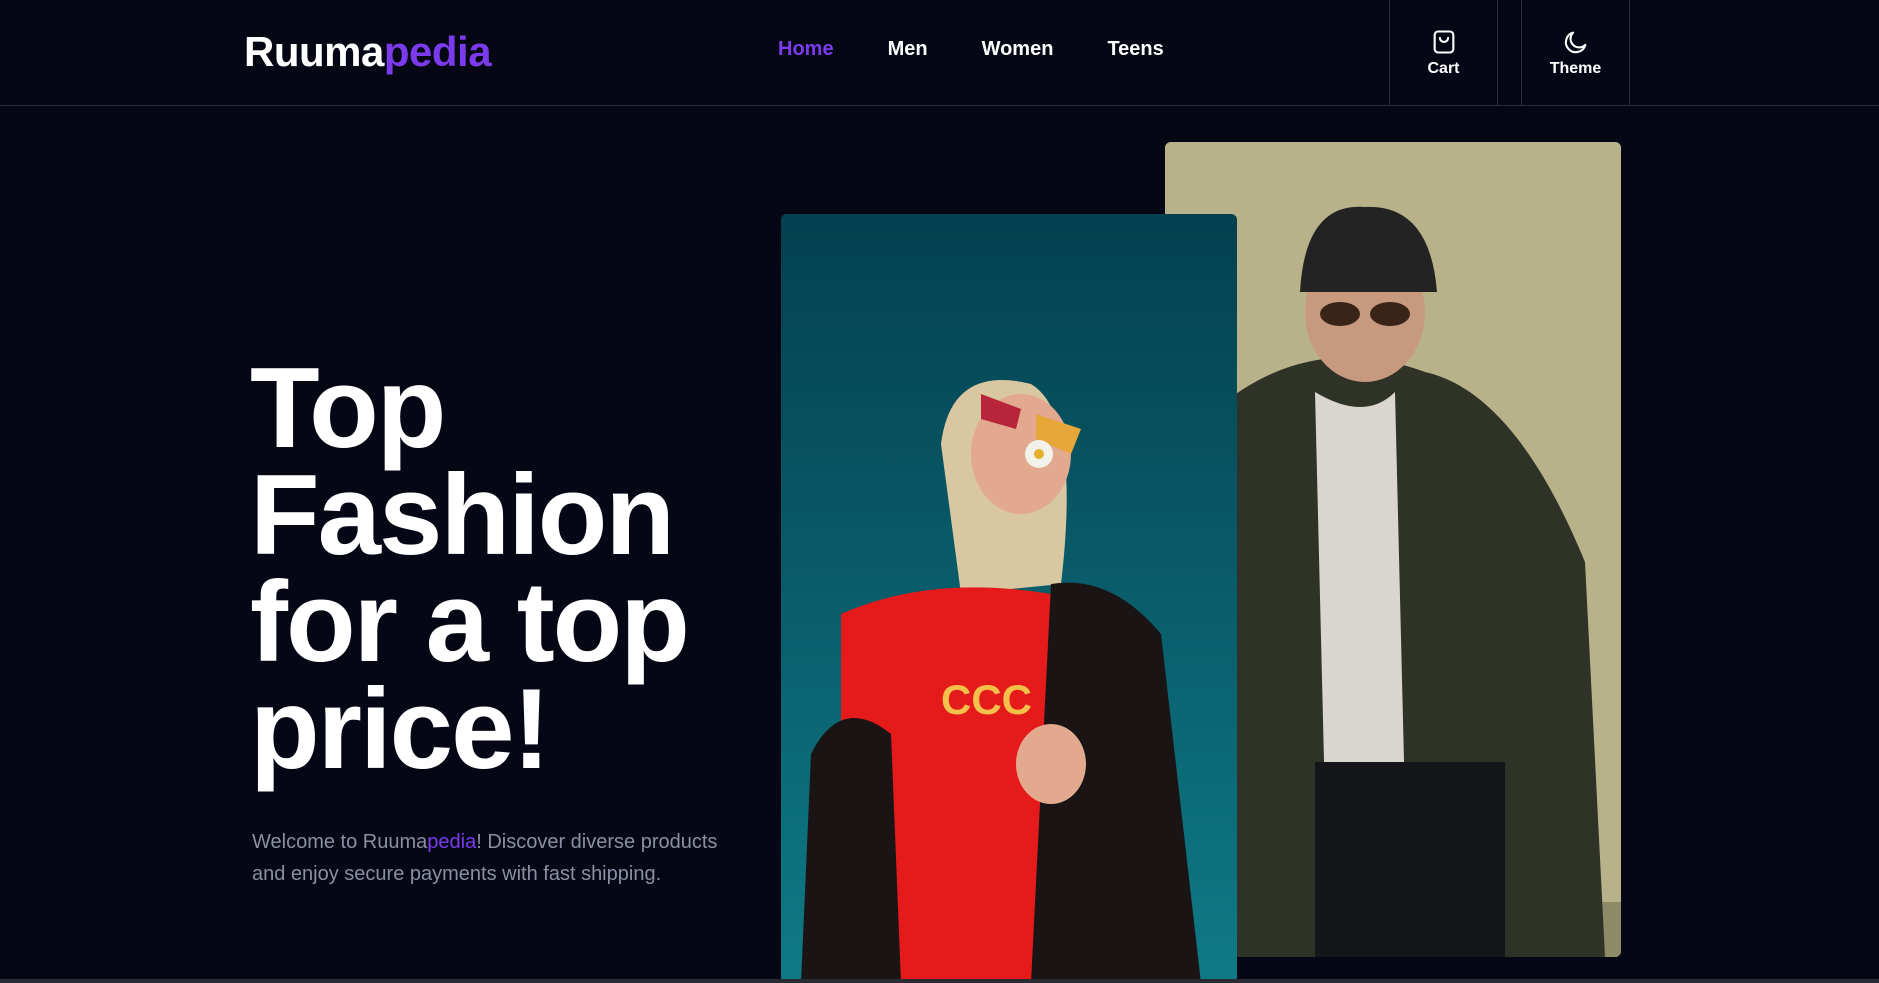 This screenshot has height=983, width=1879. Describe the element at coordinates (1135, 49) in the screenshot. I see `nav-teens: Teens` at that location.